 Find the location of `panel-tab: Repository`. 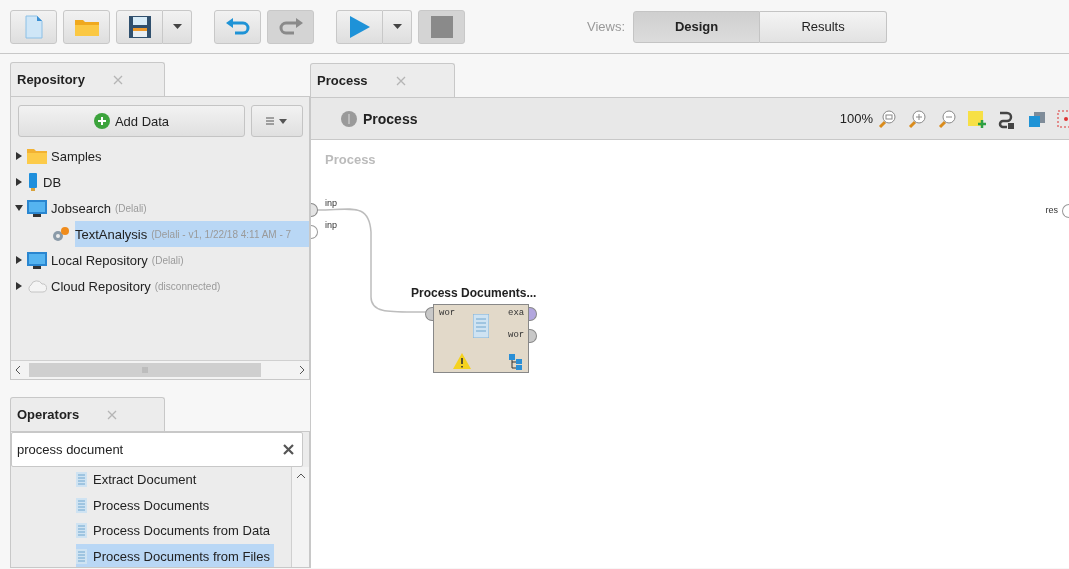

panel-tab: Repository is located at coordinates (87, 79).